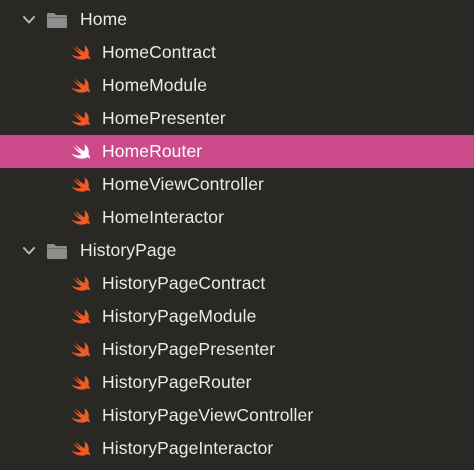 This screenshot has height=470, width=474. What do you see at coordinates (152, 151) in the screenshot?
I see `file-label: HomeRouter` at bounding box center [152, 151].